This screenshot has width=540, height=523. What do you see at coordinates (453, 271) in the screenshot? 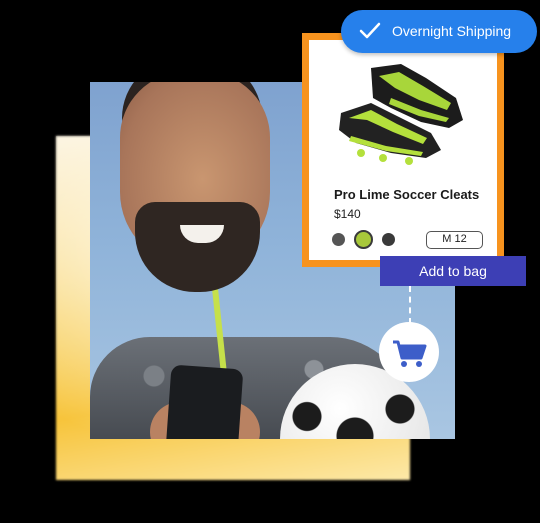
I see `add-to-bag-button: Add to bag` at bounding box center [453, 271].